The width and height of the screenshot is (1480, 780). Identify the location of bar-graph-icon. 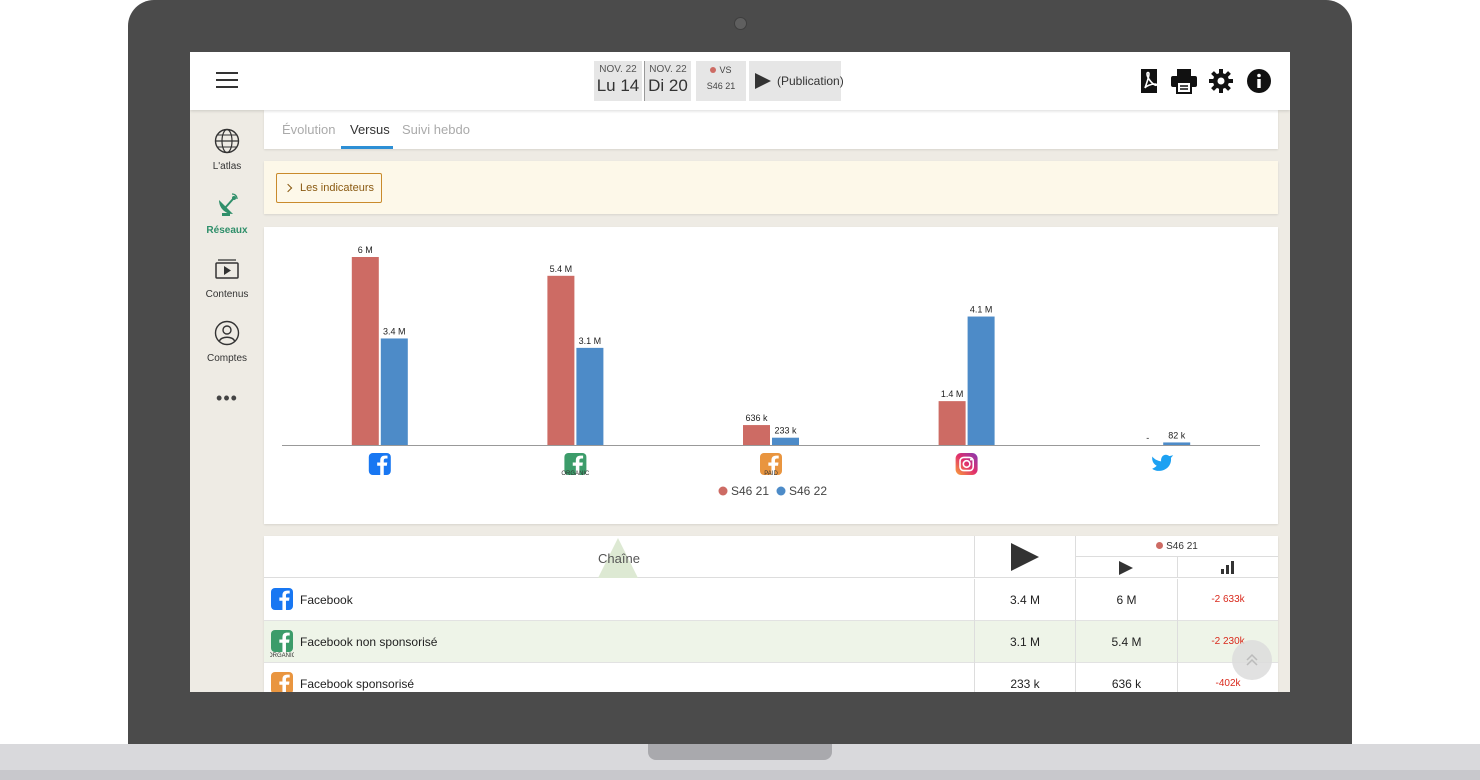
(1227, 567).